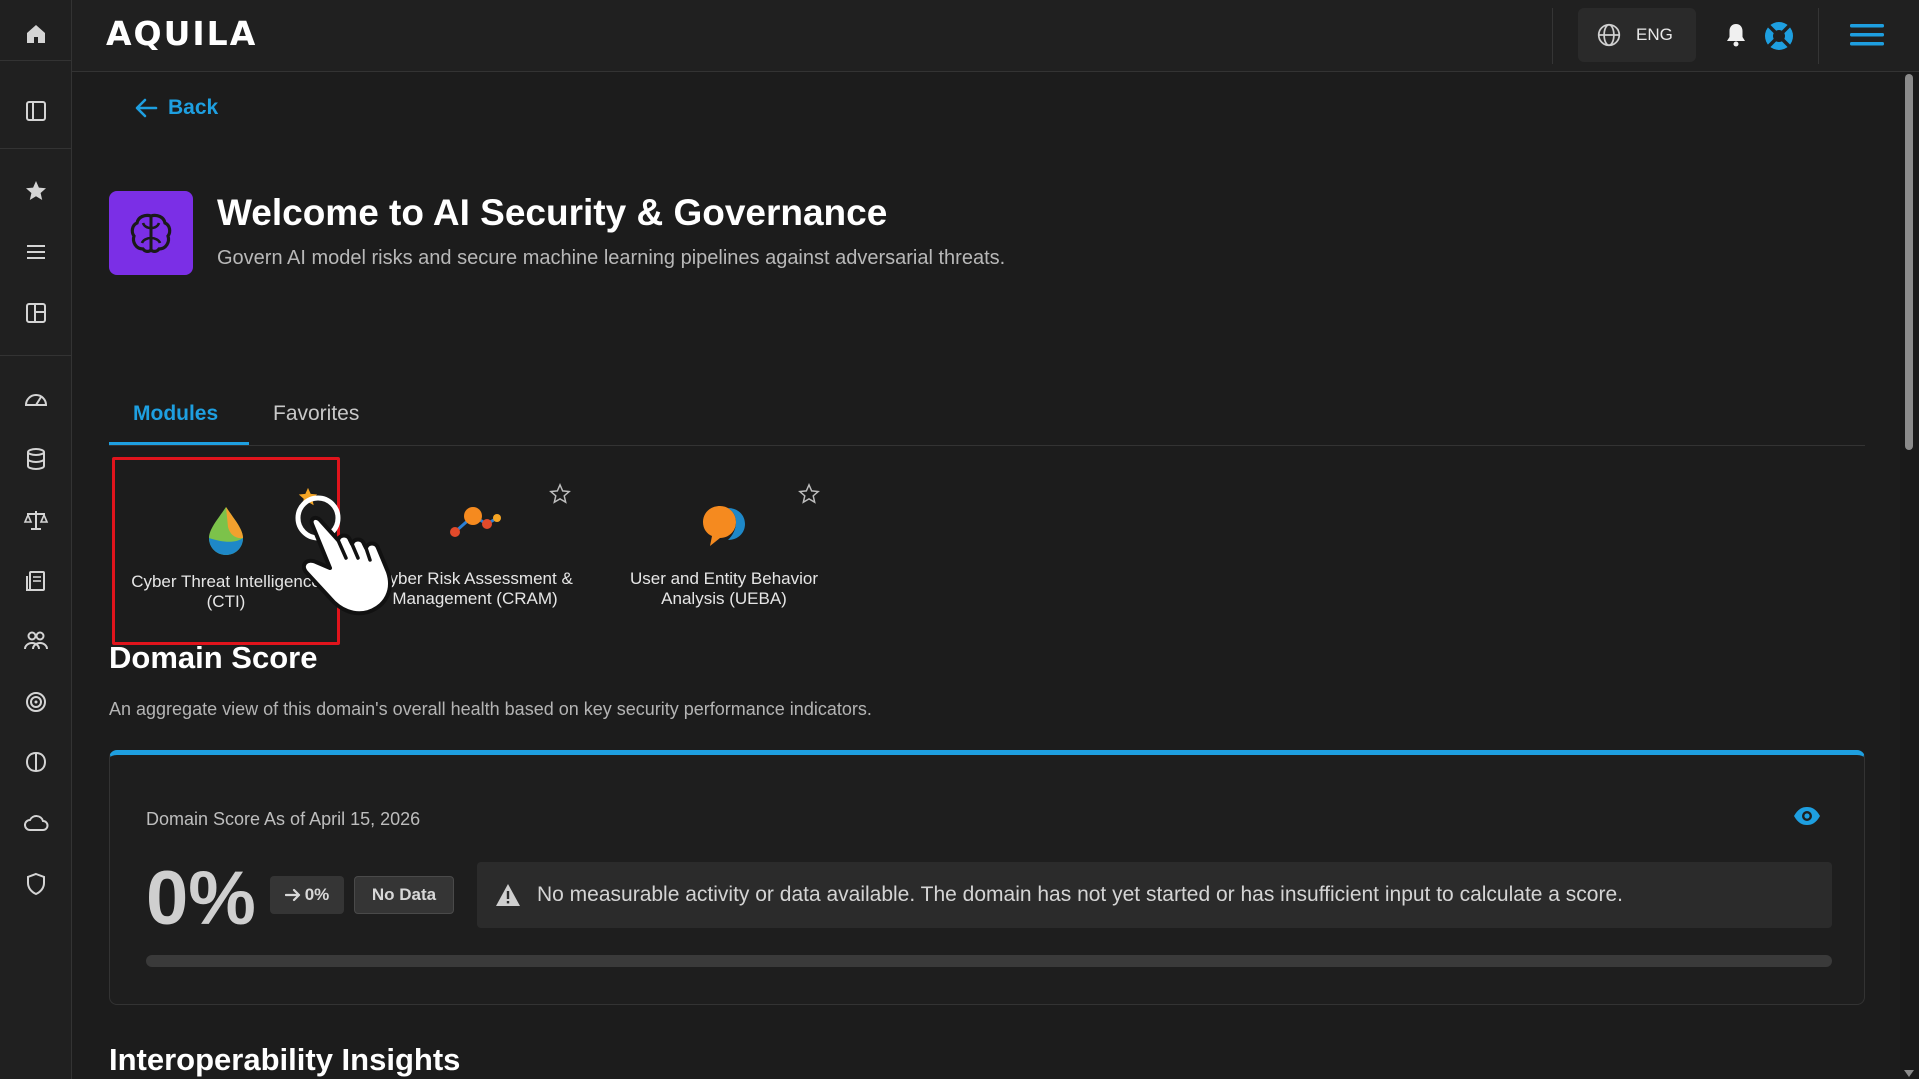 The width and height of the screenshot is (1919, 1079). I want to click on gauge-icon, so click(36, 399).